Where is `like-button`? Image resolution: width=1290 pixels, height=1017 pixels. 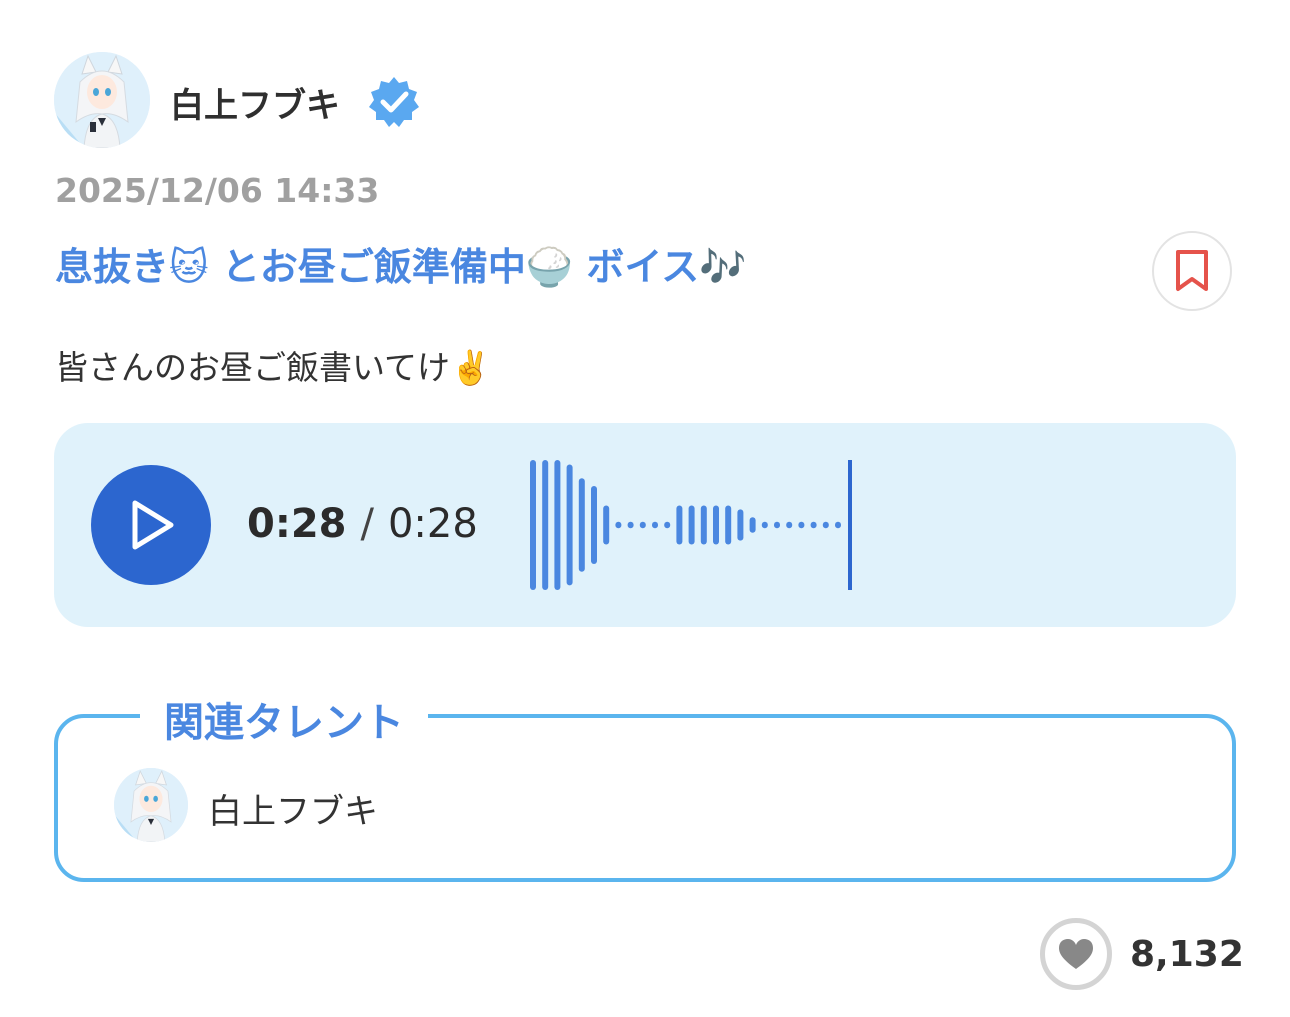
like-button is located at coordinates (1076, 954).